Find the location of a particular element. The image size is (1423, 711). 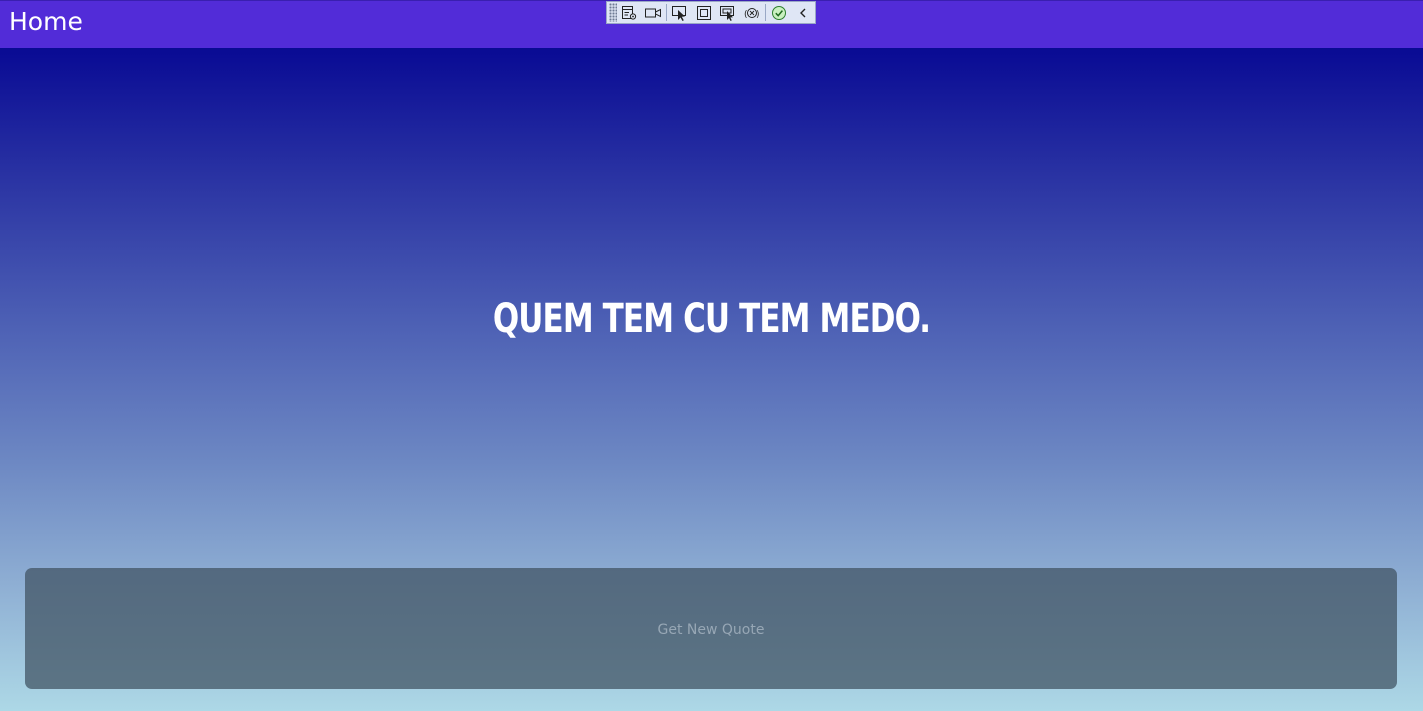

binding-failures-icon: () is located at coordinates (752, 12).